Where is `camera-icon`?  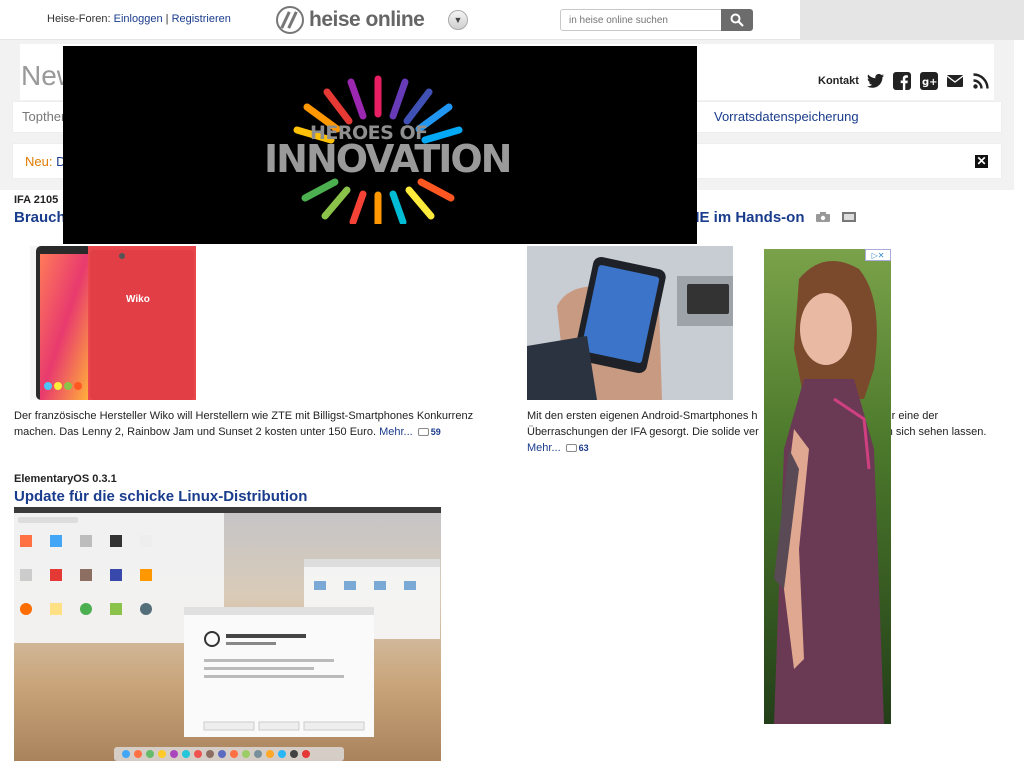 camera-icon is located at coordinates (823, 217).